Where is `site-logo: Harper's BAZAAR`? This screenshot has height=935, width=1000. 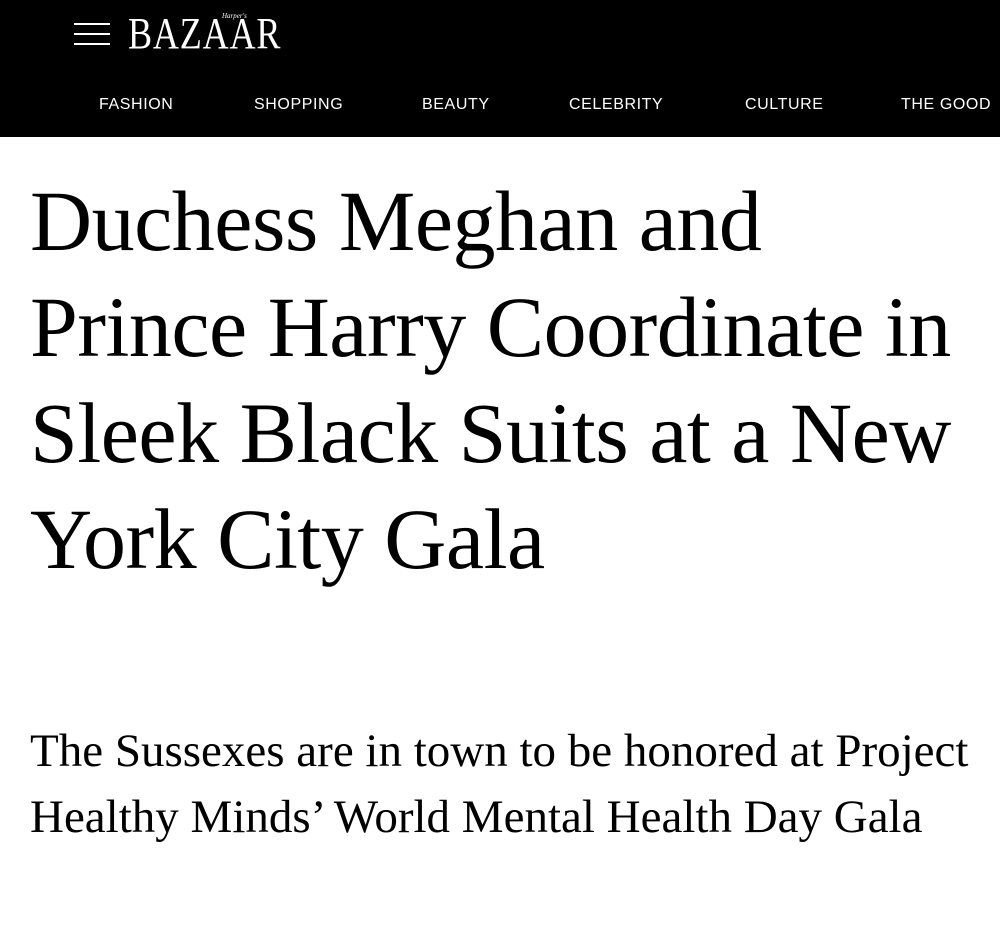 site-logo: Harper's BAZAAR is located at coordinates (208, 34).